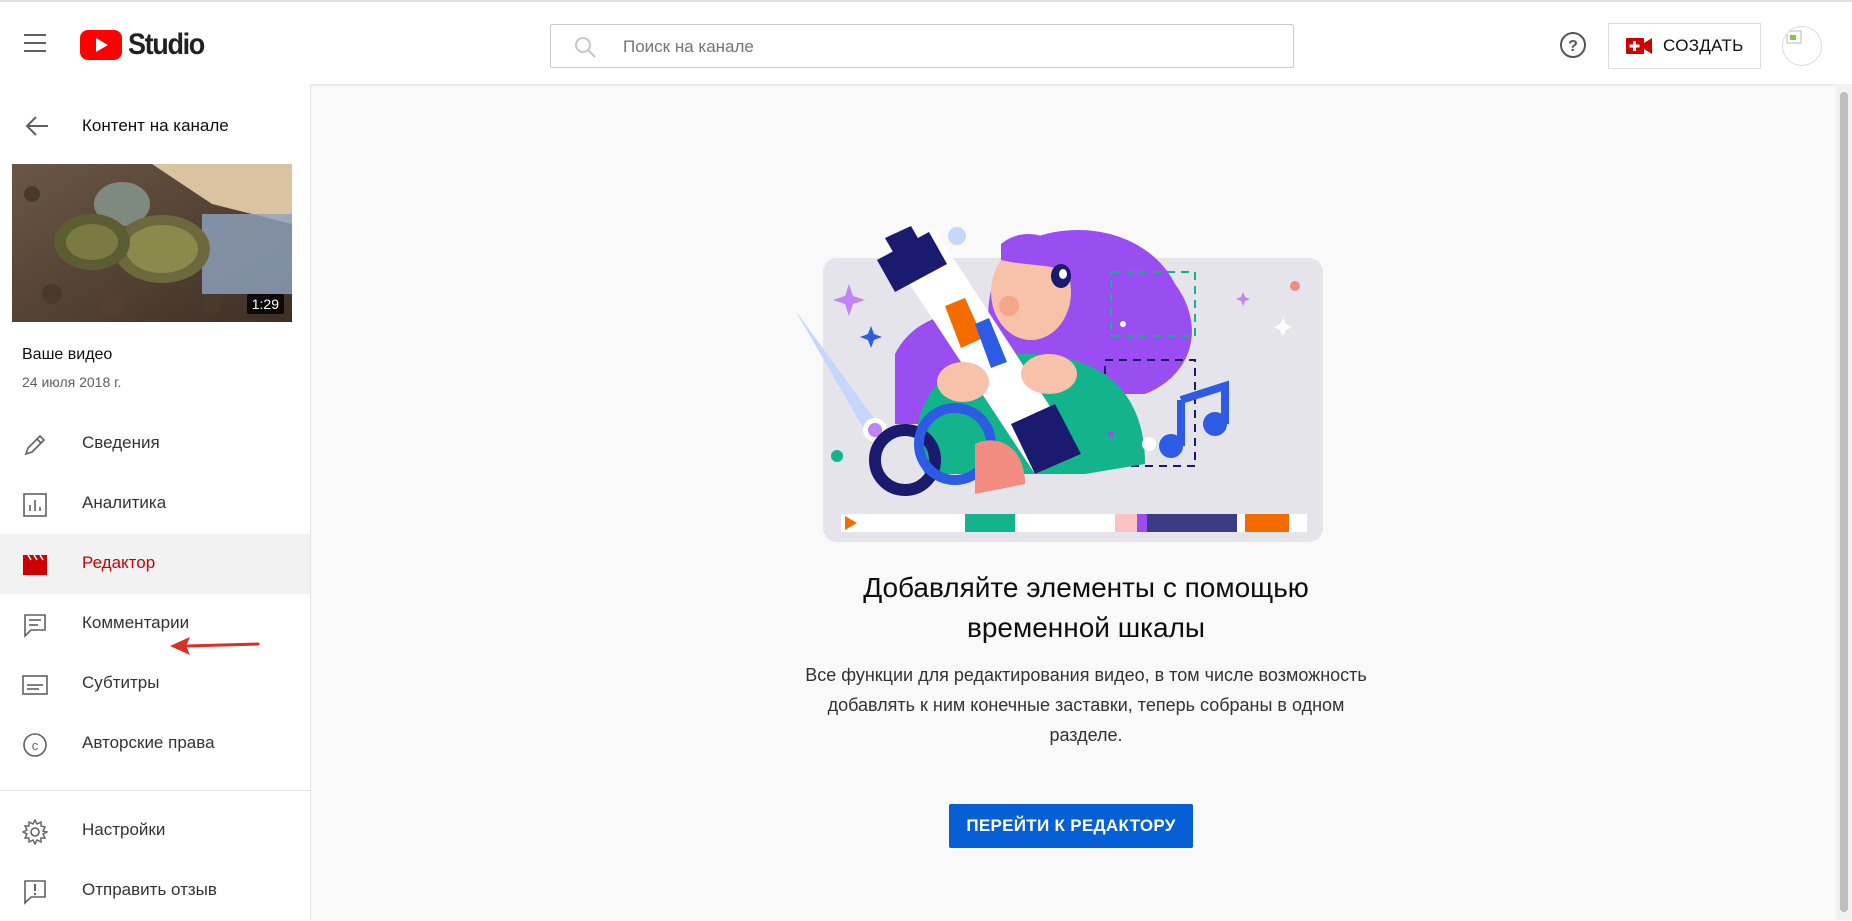 This screenshot has width=1852, height=921. What do you see at coordinates (35, 445) in the screenshot?
I see `pencil-icon` at bounding box center [35, 445].